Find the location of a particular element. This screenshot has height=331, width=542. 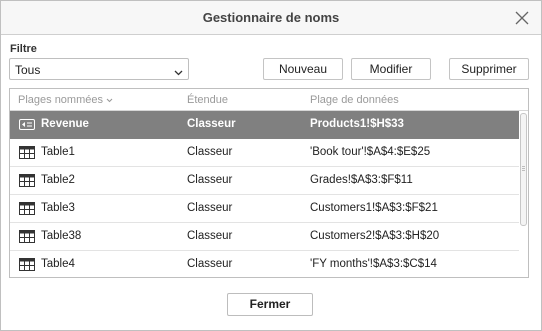

column-header-scope: Étendue is located at coordinates (207, 100).